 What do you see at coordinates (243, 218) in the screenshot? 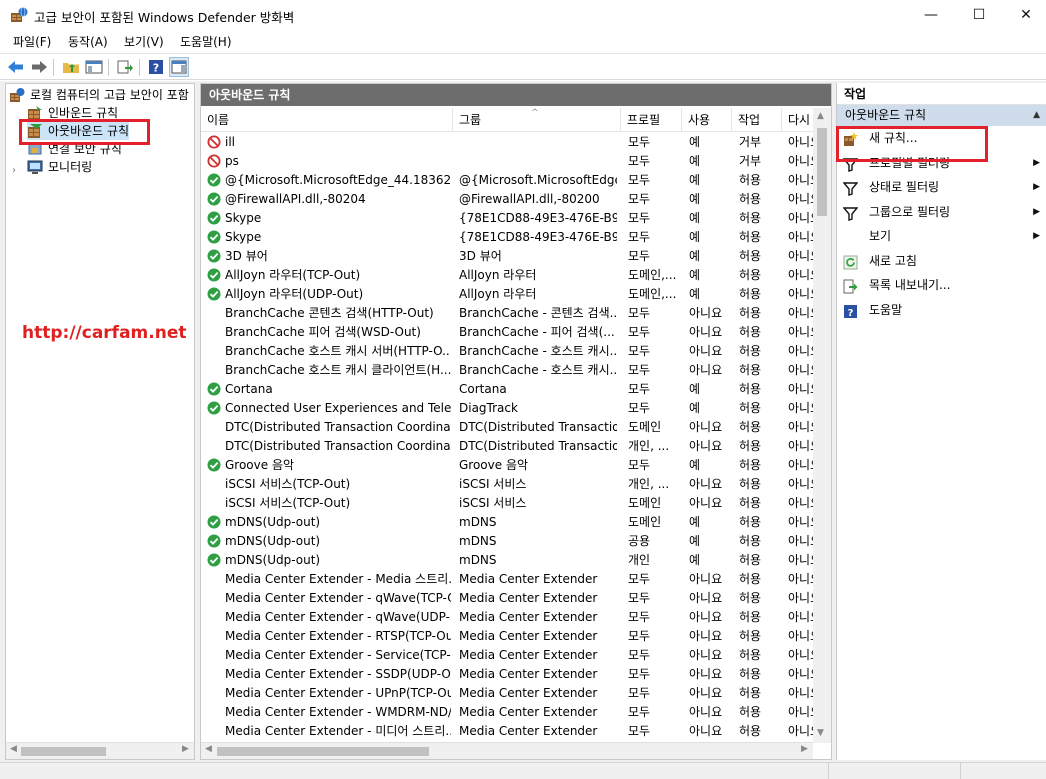
I see `cell-name: Skype` at bounding box center [243, 218].